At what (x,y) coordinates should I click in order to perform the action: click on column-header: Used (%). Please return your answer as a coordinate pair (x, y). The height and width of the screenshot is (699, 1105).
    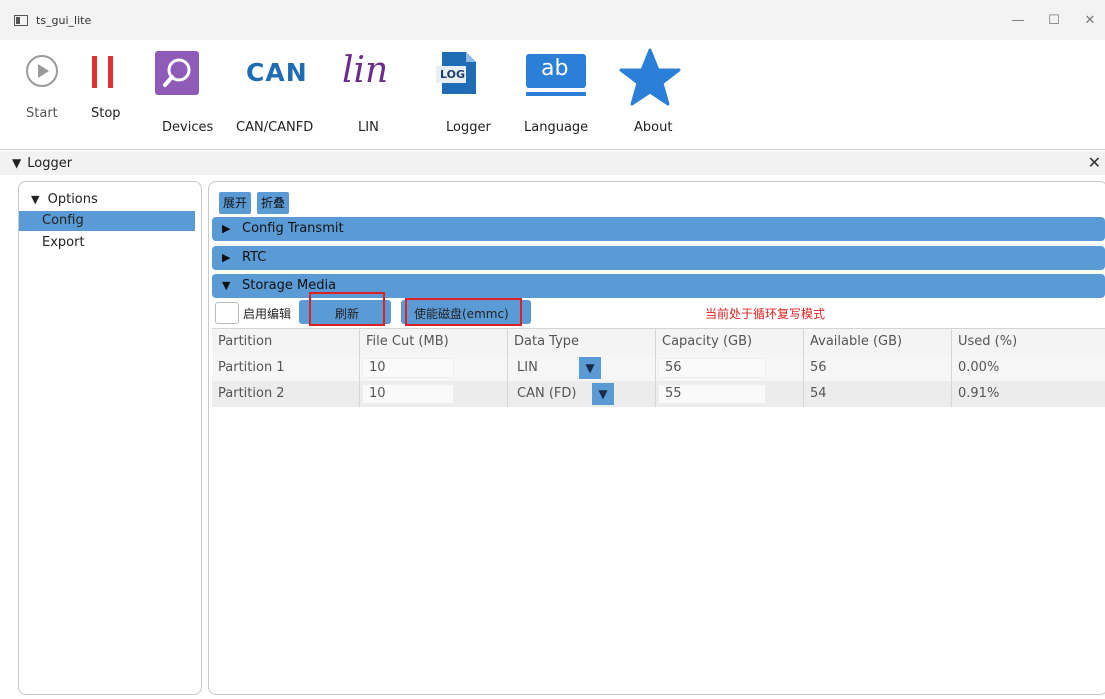
    Looking at the image, I should click on (1028, 342).